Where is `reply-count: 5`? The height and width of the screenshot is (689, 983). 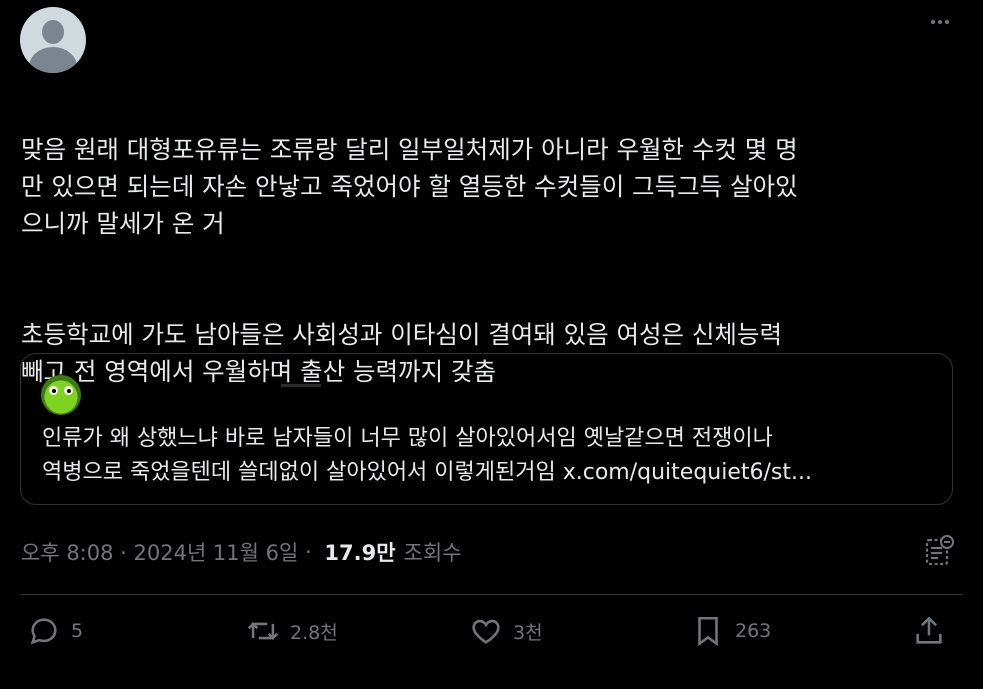 reply-count: 5 is located at coordinates (77, 631).